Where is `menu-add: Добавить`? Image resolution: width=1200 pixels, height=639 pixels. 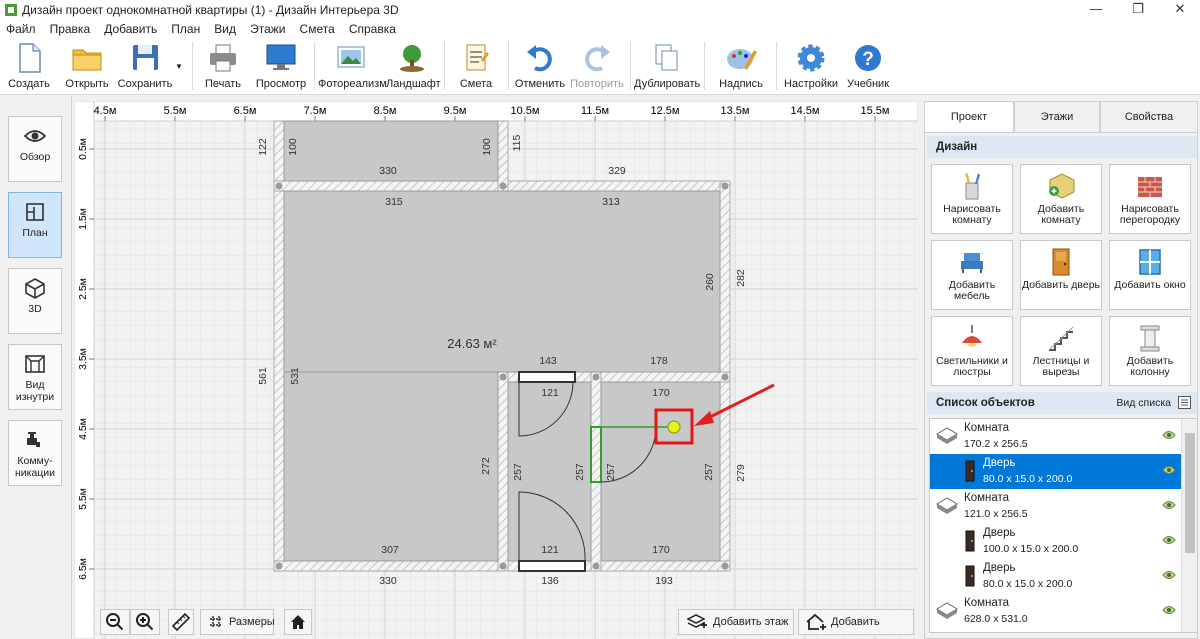
menu-add: Добавить is located at coordinates (130, 28).